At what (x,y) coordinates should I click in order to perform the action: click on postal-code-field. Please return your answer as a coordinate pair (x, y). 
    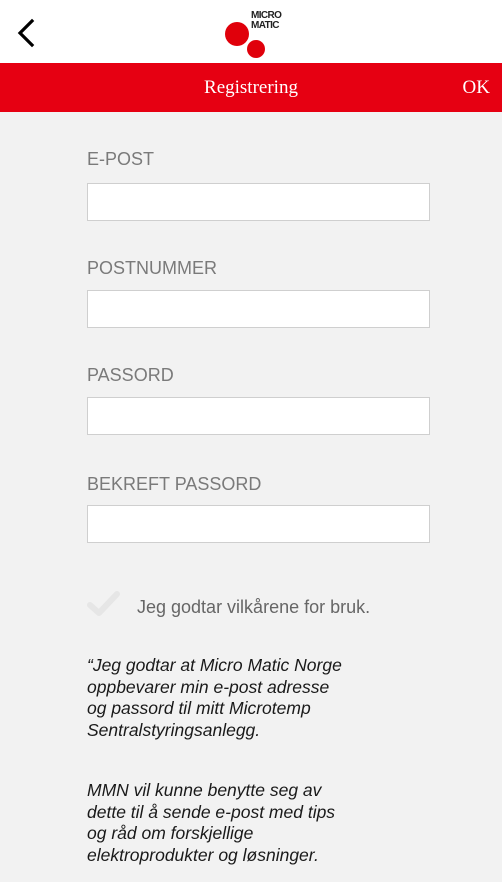
    Looking at the image, I should click on (258, 309).